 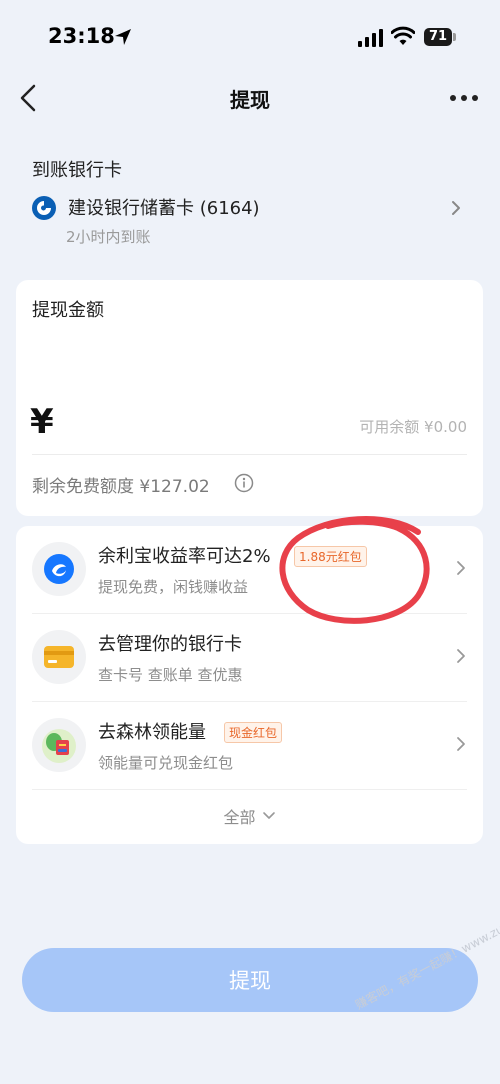 What do you see at coordinates (244, 483) in the screenshot?
I see `info-icon` at bounding box center [244, 483].